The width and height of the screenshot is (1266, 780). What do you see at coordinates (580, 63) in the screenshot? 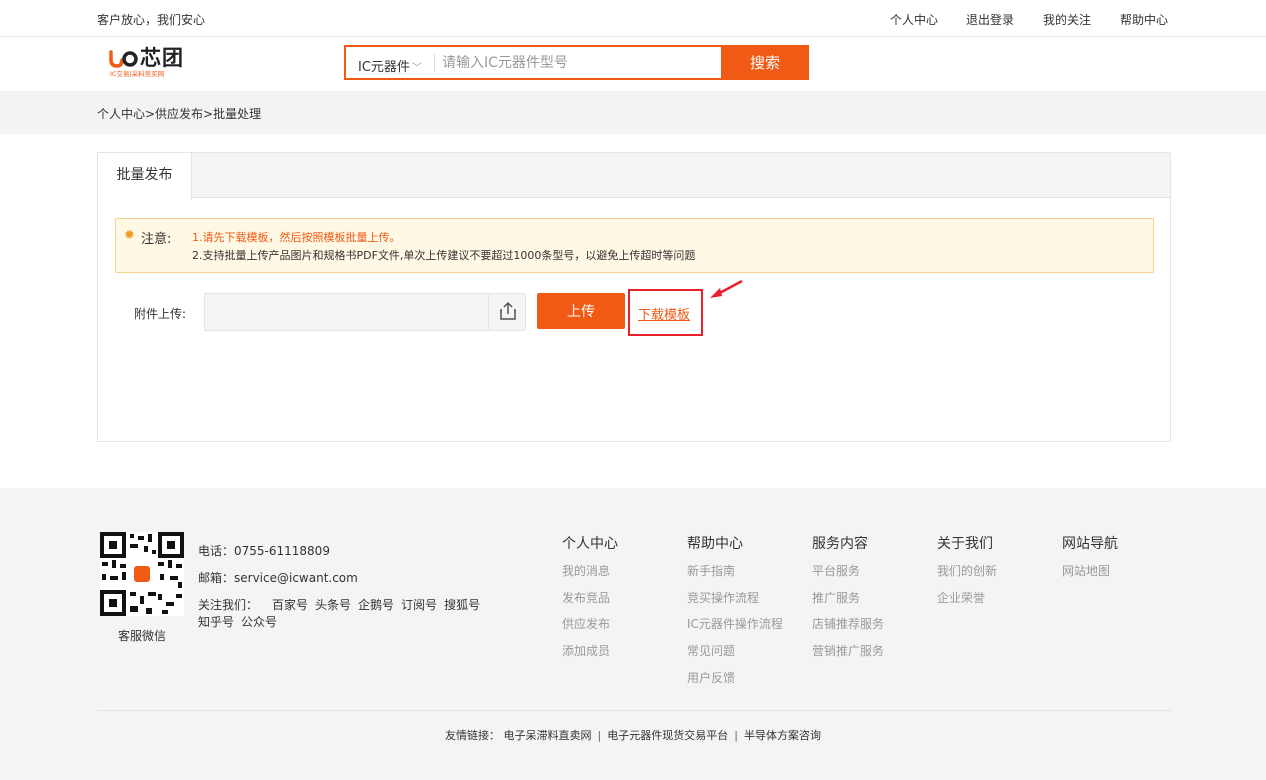
I see `search-input` at bounding box center [580, 63].